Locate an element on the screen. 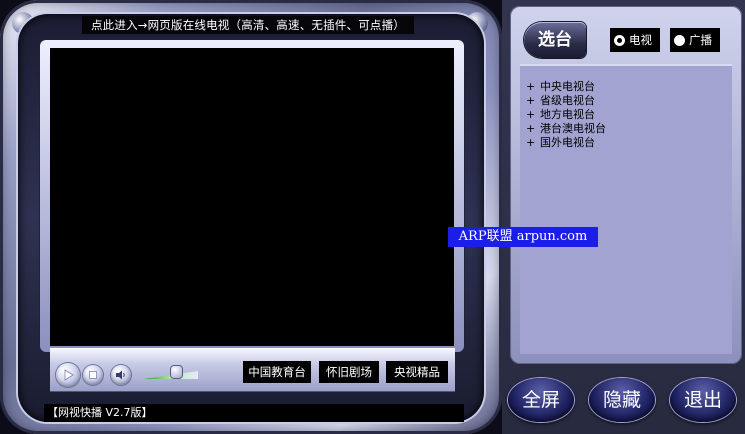 Image resolution: width=745 pixels, height=434 pixels. tree-item-label: 港台澳电视台 is located at coordinates (573, 128).